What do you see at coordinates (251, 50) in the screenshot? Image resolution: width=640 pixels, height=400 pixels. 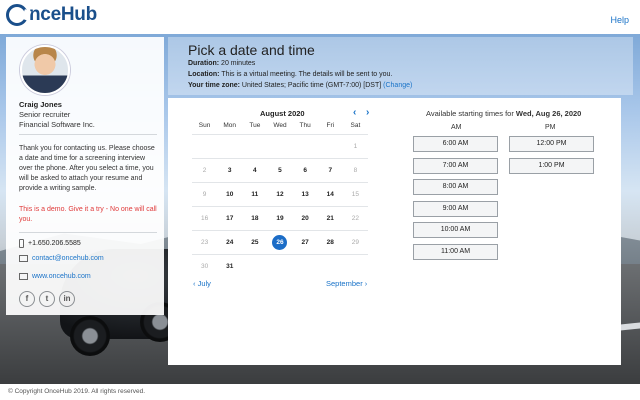 I see `page-title: Pick a date and time` at bounding box center [251, 50].